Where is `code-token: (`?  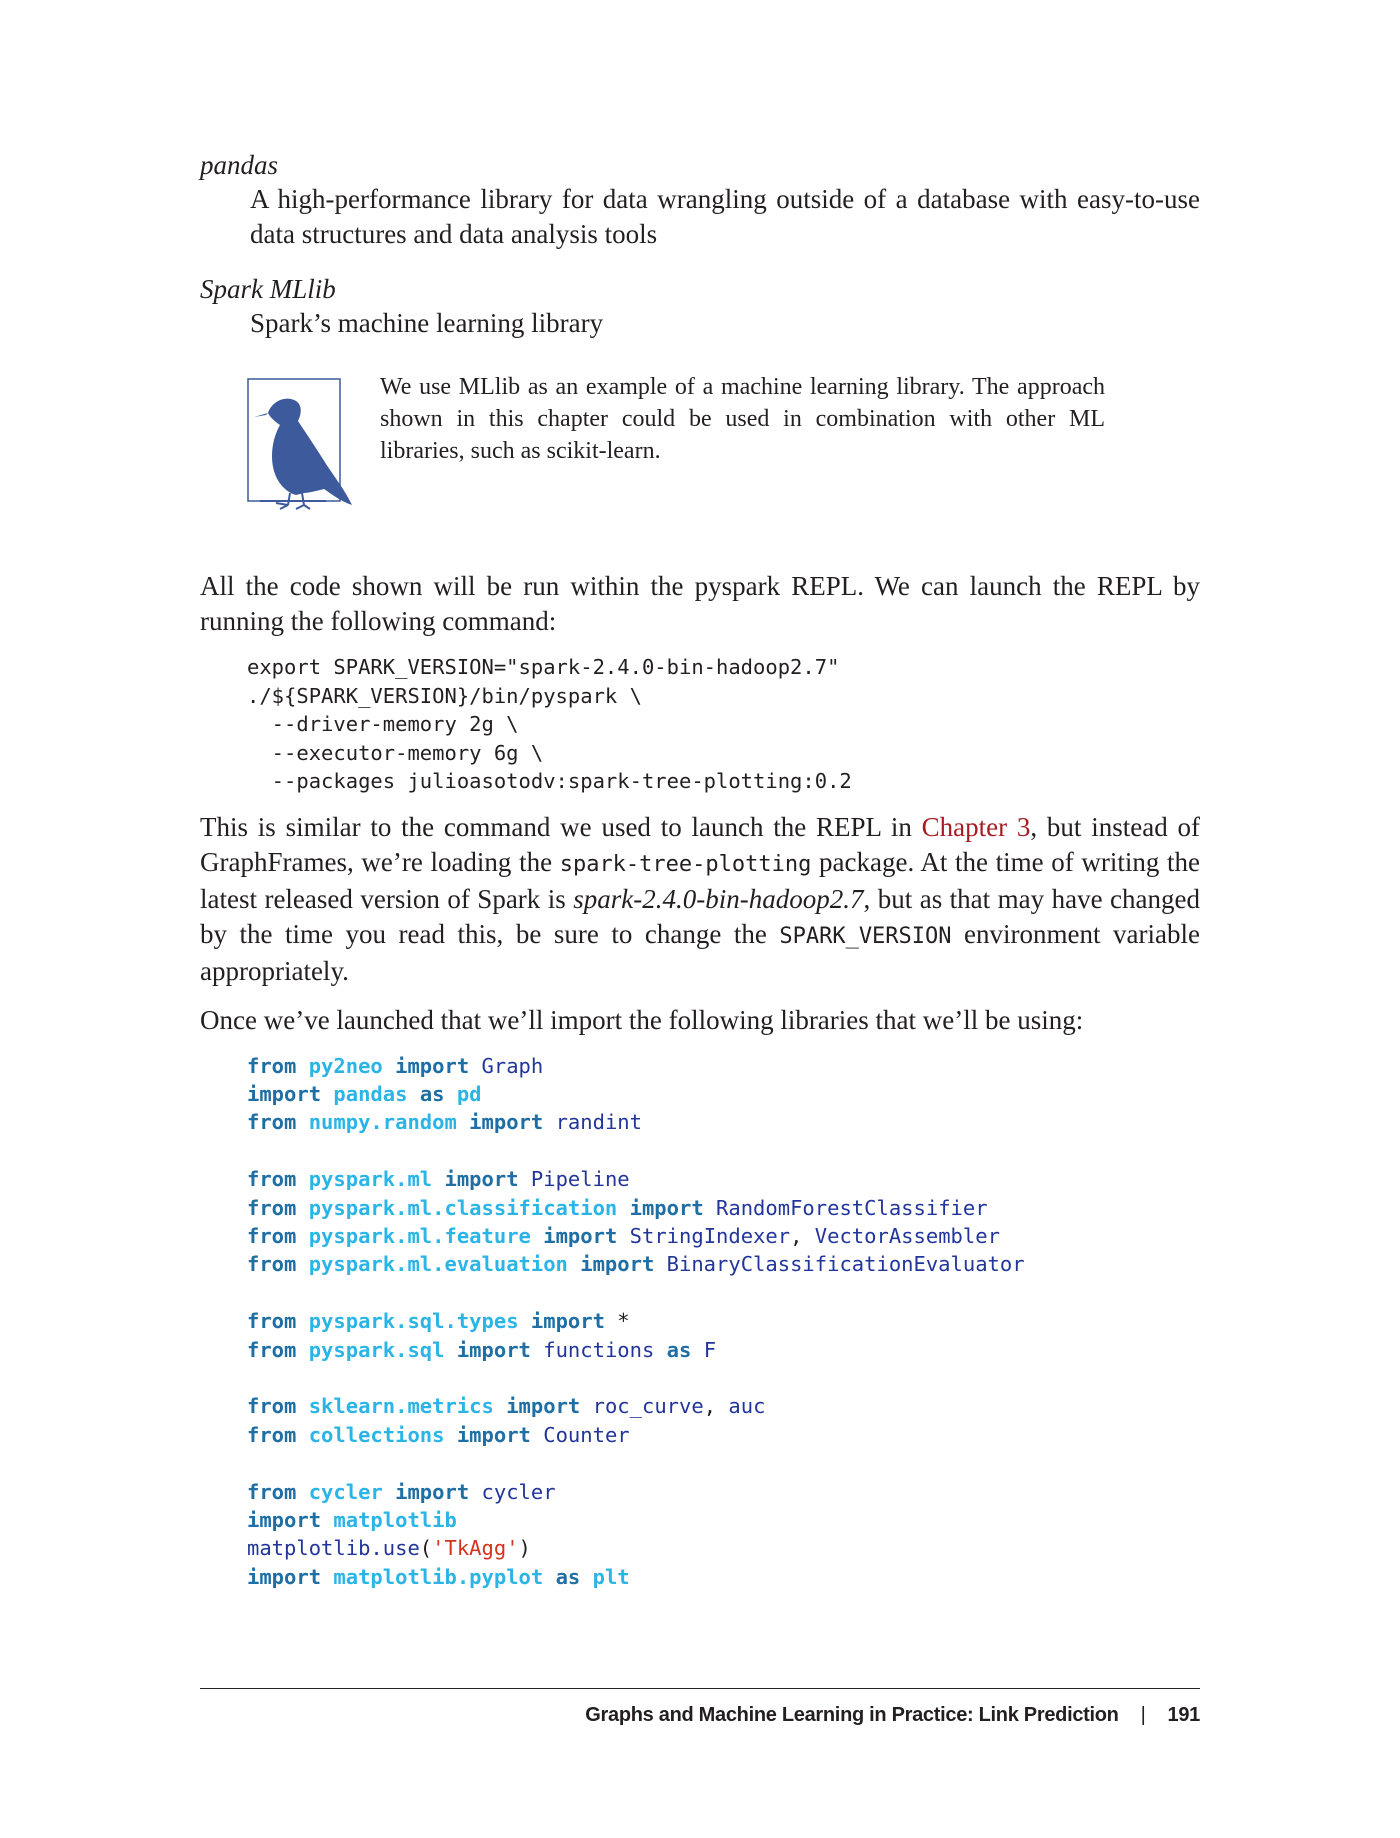 code-token: ( is located at coordinates (426, 1548).